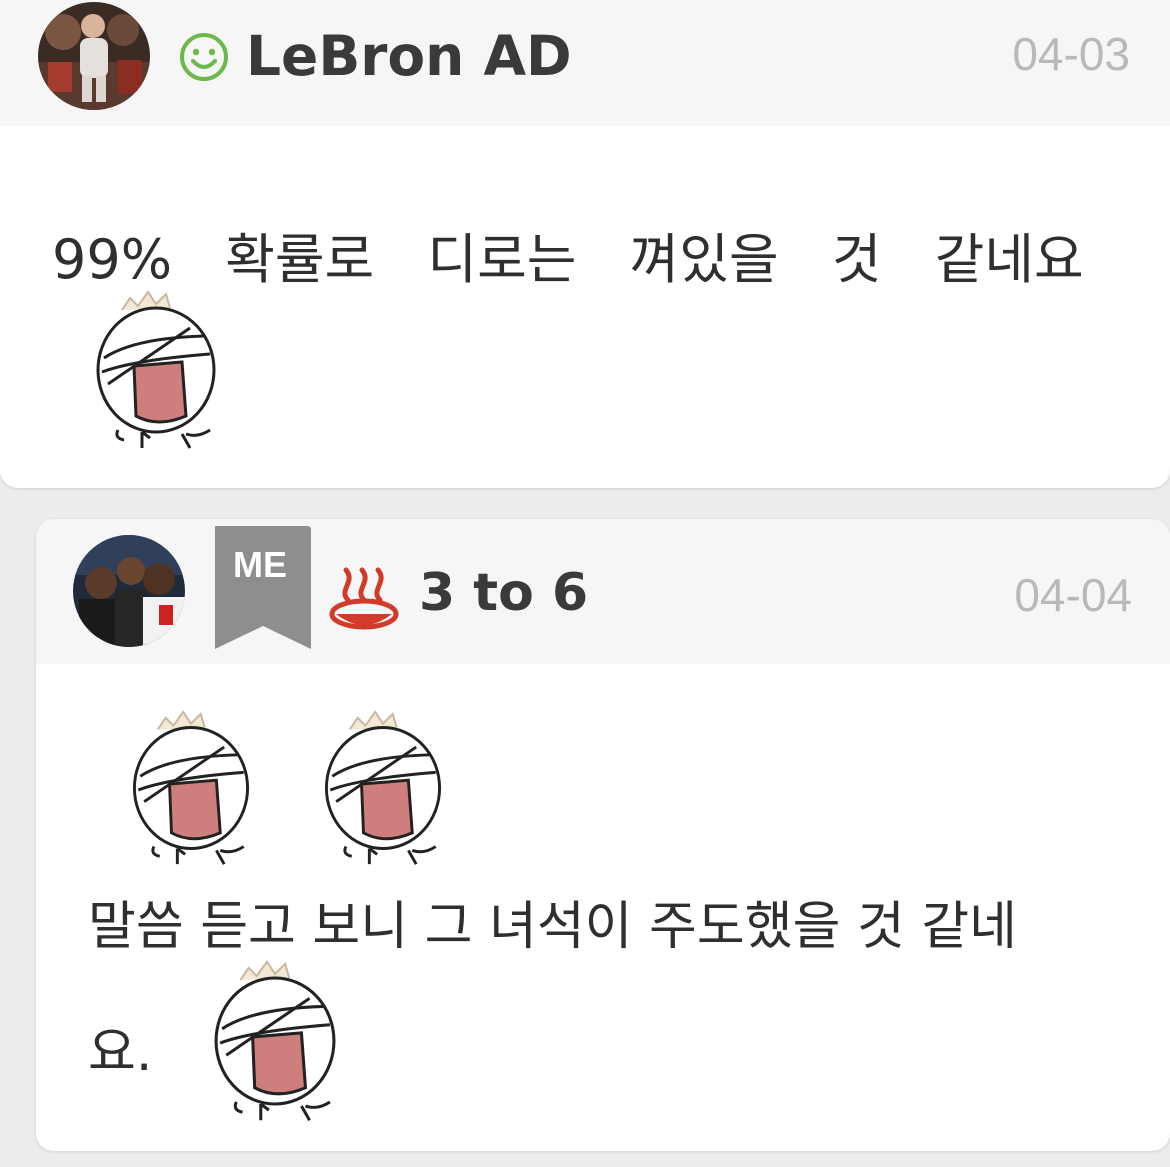  What do you see at coordinates (503, 593) in the screenshot?
I see `username: 3 to 6` at bounding box center [503, 593].